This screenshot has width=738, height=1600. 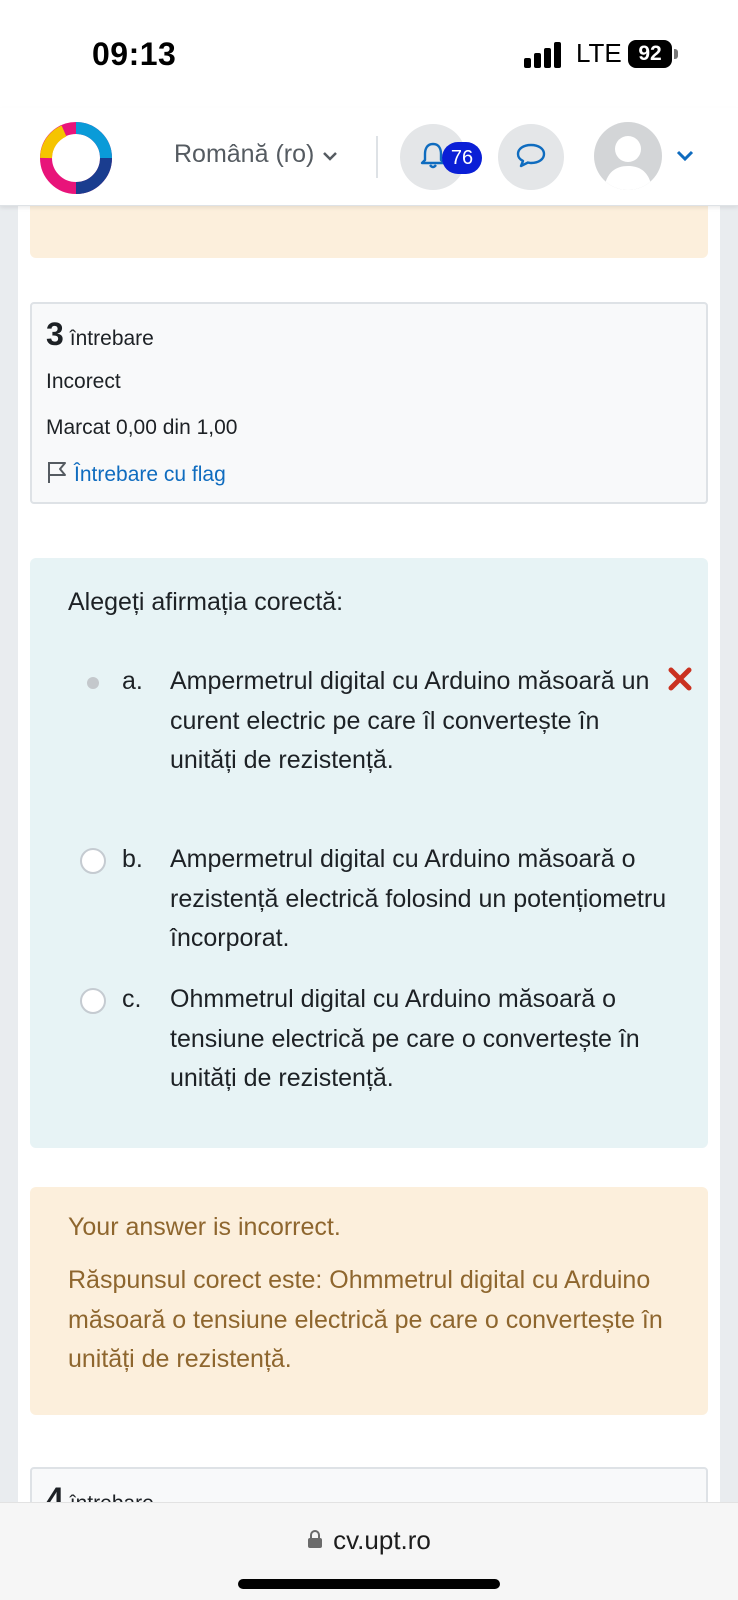 What do you see at coordinates (55, 334) in the screenshot?
I see `question-number-value: 3` at bounding box center [55, 334].